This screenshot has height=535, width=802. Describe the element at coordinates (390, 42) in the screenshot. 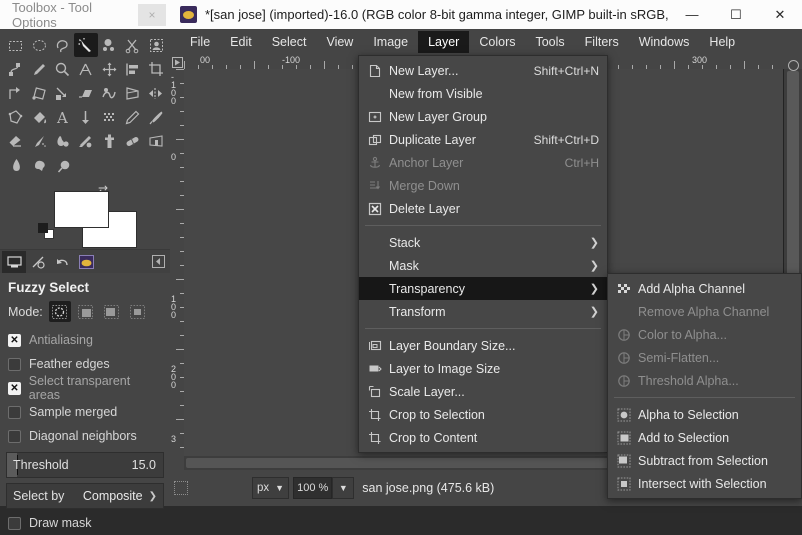

I see `menu-image: Image` at that location.